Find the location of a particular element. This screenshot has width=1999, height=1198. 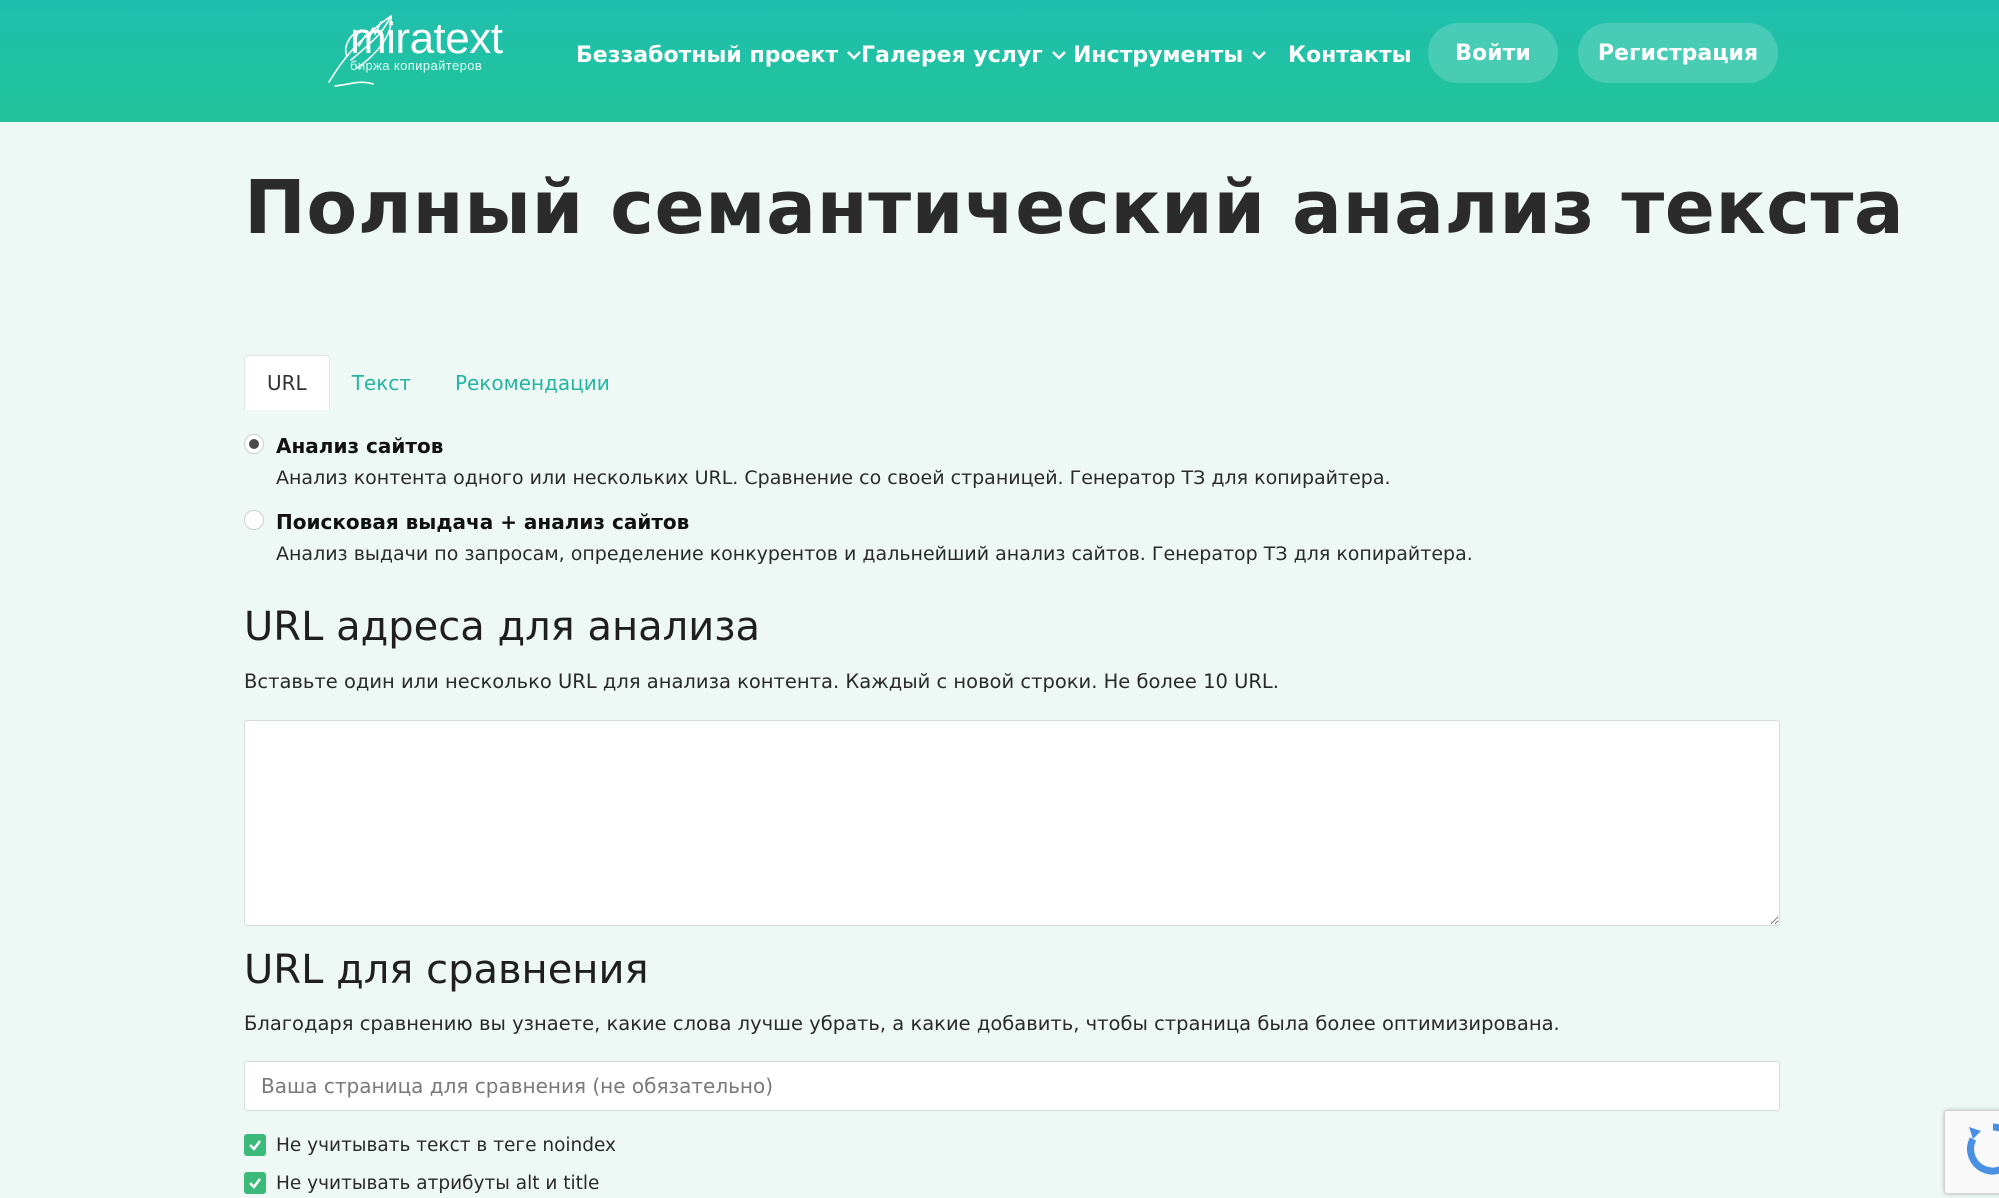

nav-item-label: Беззаботный проект is located at coordinates (707, 55).